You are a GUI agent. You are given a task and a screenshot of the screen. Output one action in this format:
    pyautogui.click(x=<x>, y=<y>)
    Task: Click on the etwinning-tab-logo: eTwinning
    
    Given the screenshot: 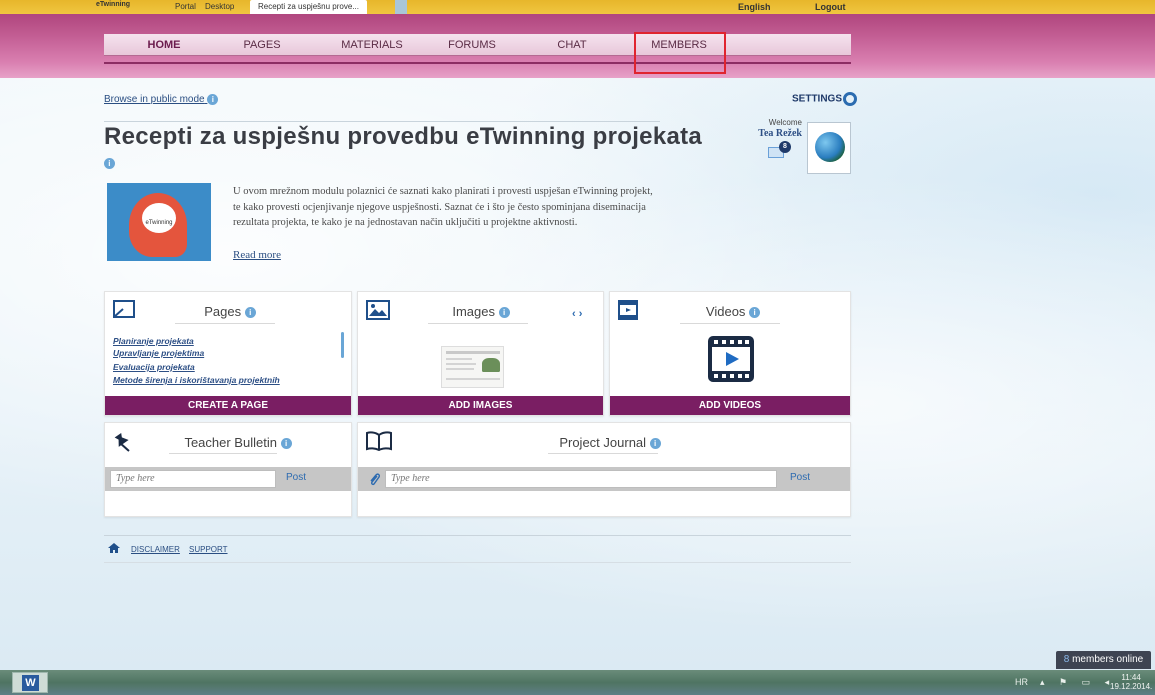 What is the action you would take?
    pyautogui.click(x=113, y=4)
    